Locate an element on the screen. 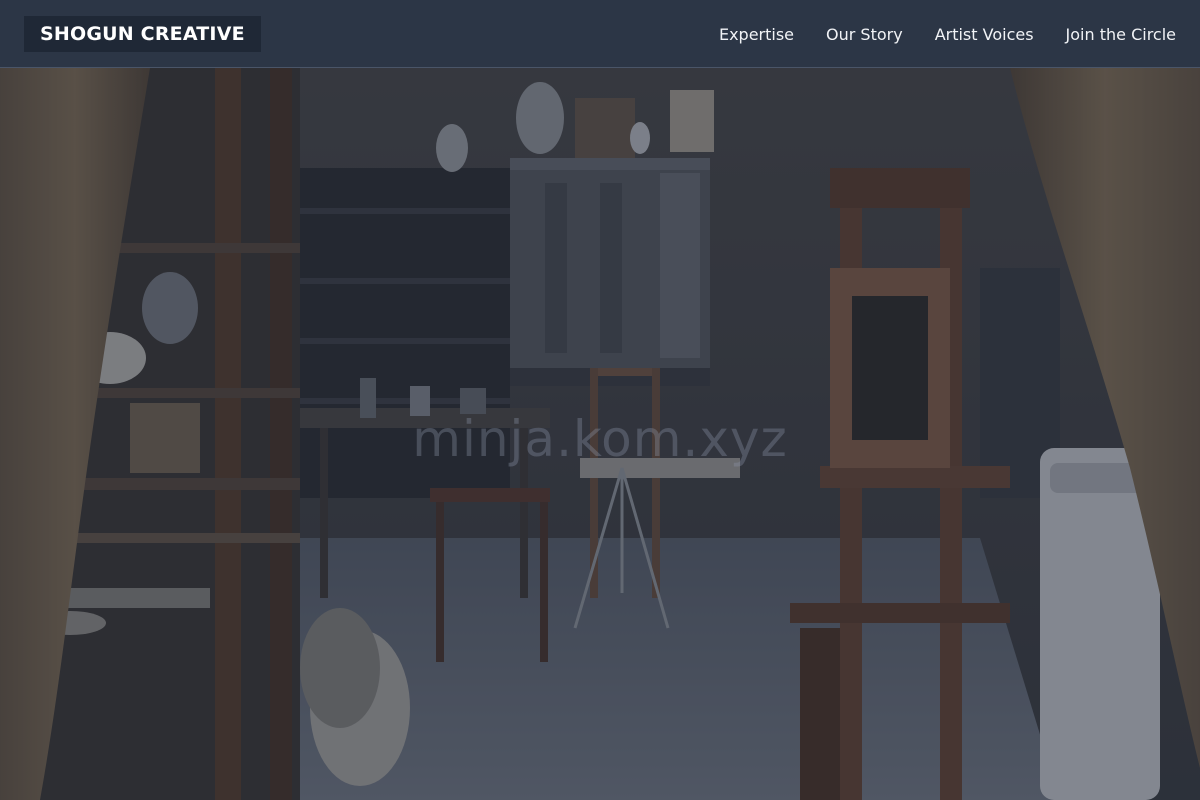 The height and width of the screenshot is (800, 1200). brand-logo: SHOGUN CREATIVE is located at coordinates (142, 34).